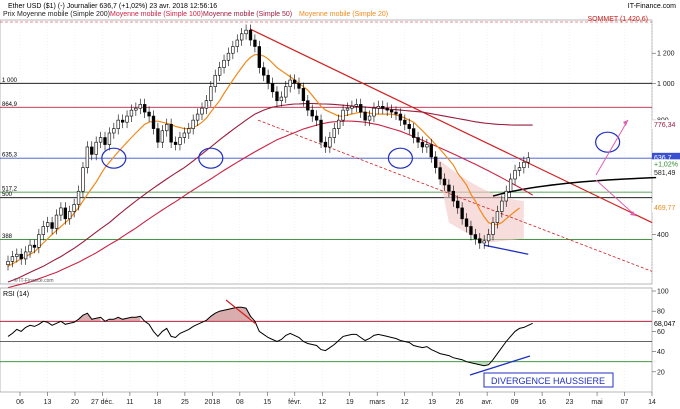 The width and height of the screenshot is (680, 409). I want to click on forecast-arrow-up, so click(612, 147).